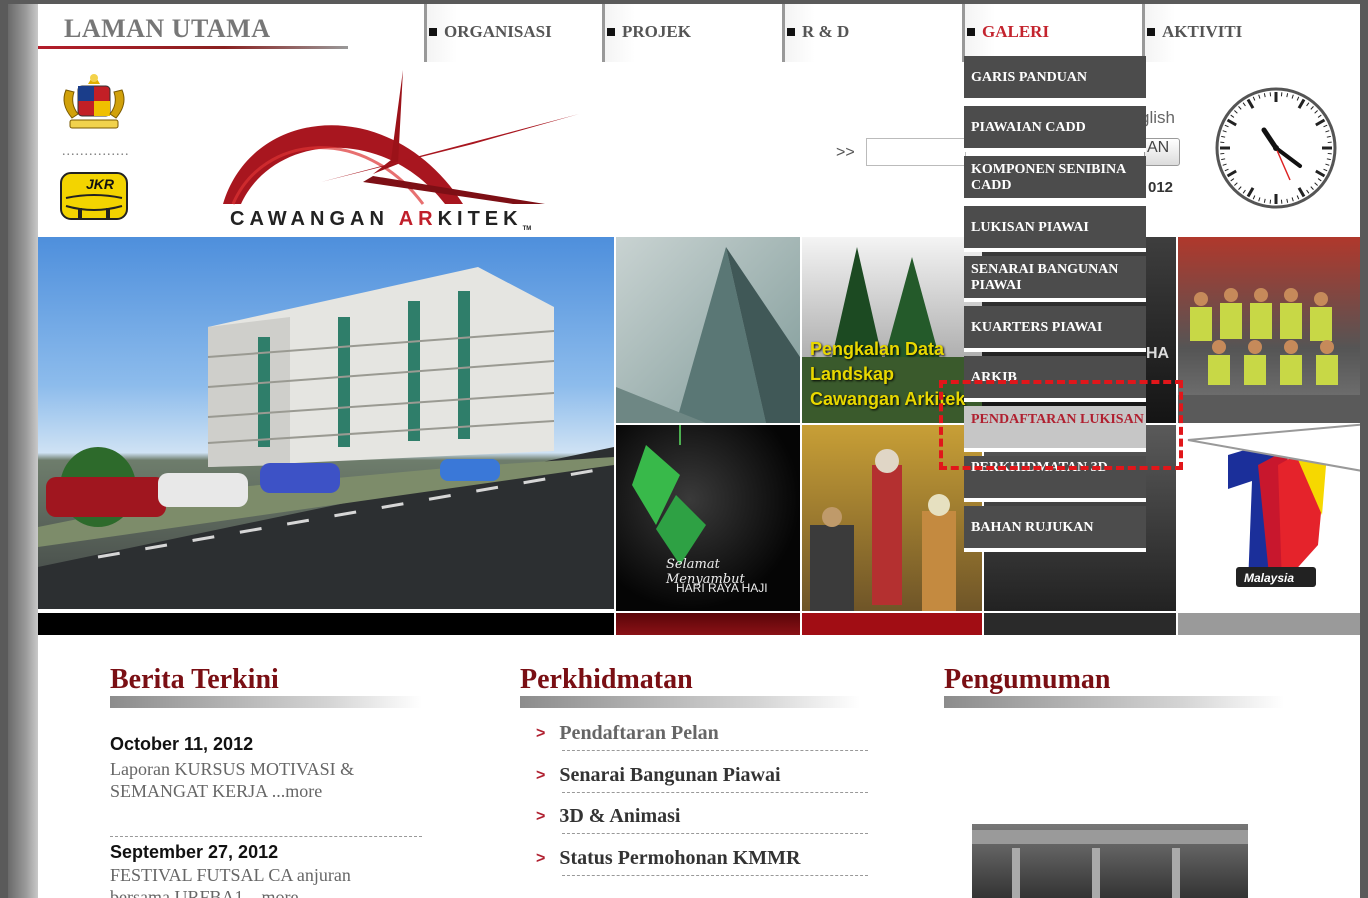 The image size is (1368, 898). Describe the element at coordinates (1161, 187) in the screenshot. I see `header-date: 012` at that location.